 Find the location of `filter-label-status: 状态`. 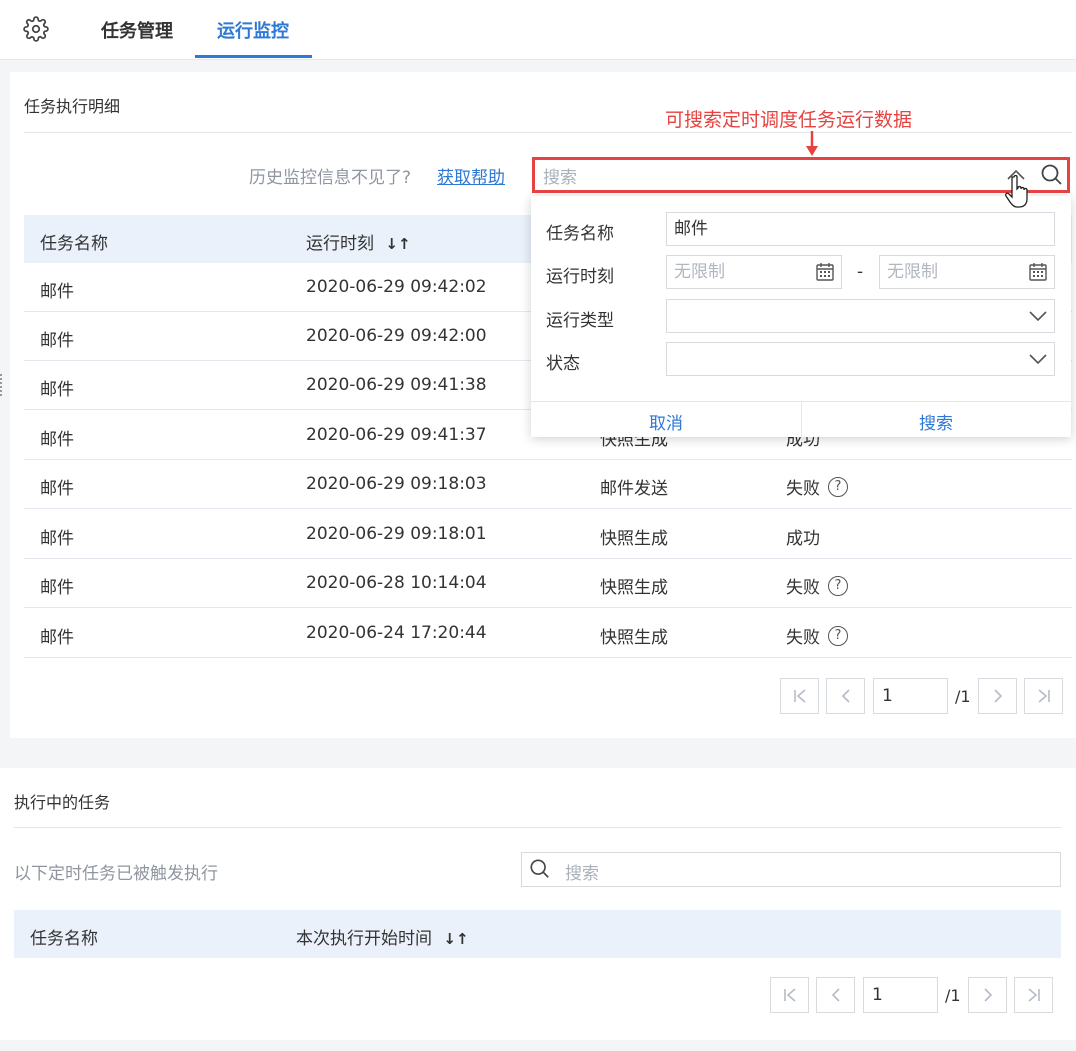

filter-label-status: 状态 is located at coordinates (563, 364).